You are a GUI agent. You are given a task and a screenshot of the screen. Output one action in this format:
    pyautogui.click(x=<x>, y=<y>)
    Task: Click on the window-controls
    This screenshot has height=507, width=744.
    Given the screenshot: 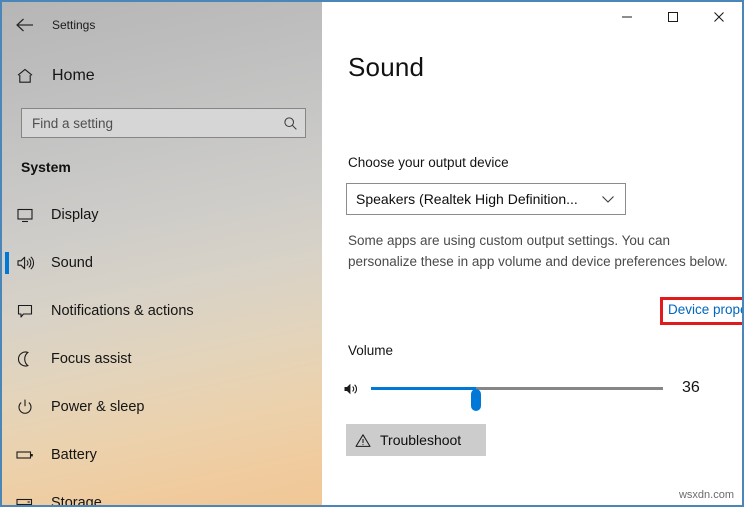 What is the action you would take?
    pyautogui.click(x=673, y=17)
    